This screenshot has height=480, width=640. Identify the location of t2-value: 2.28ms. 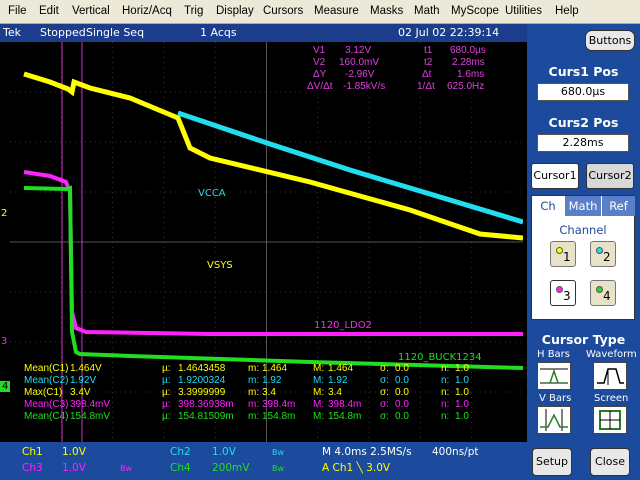
(468, 62).